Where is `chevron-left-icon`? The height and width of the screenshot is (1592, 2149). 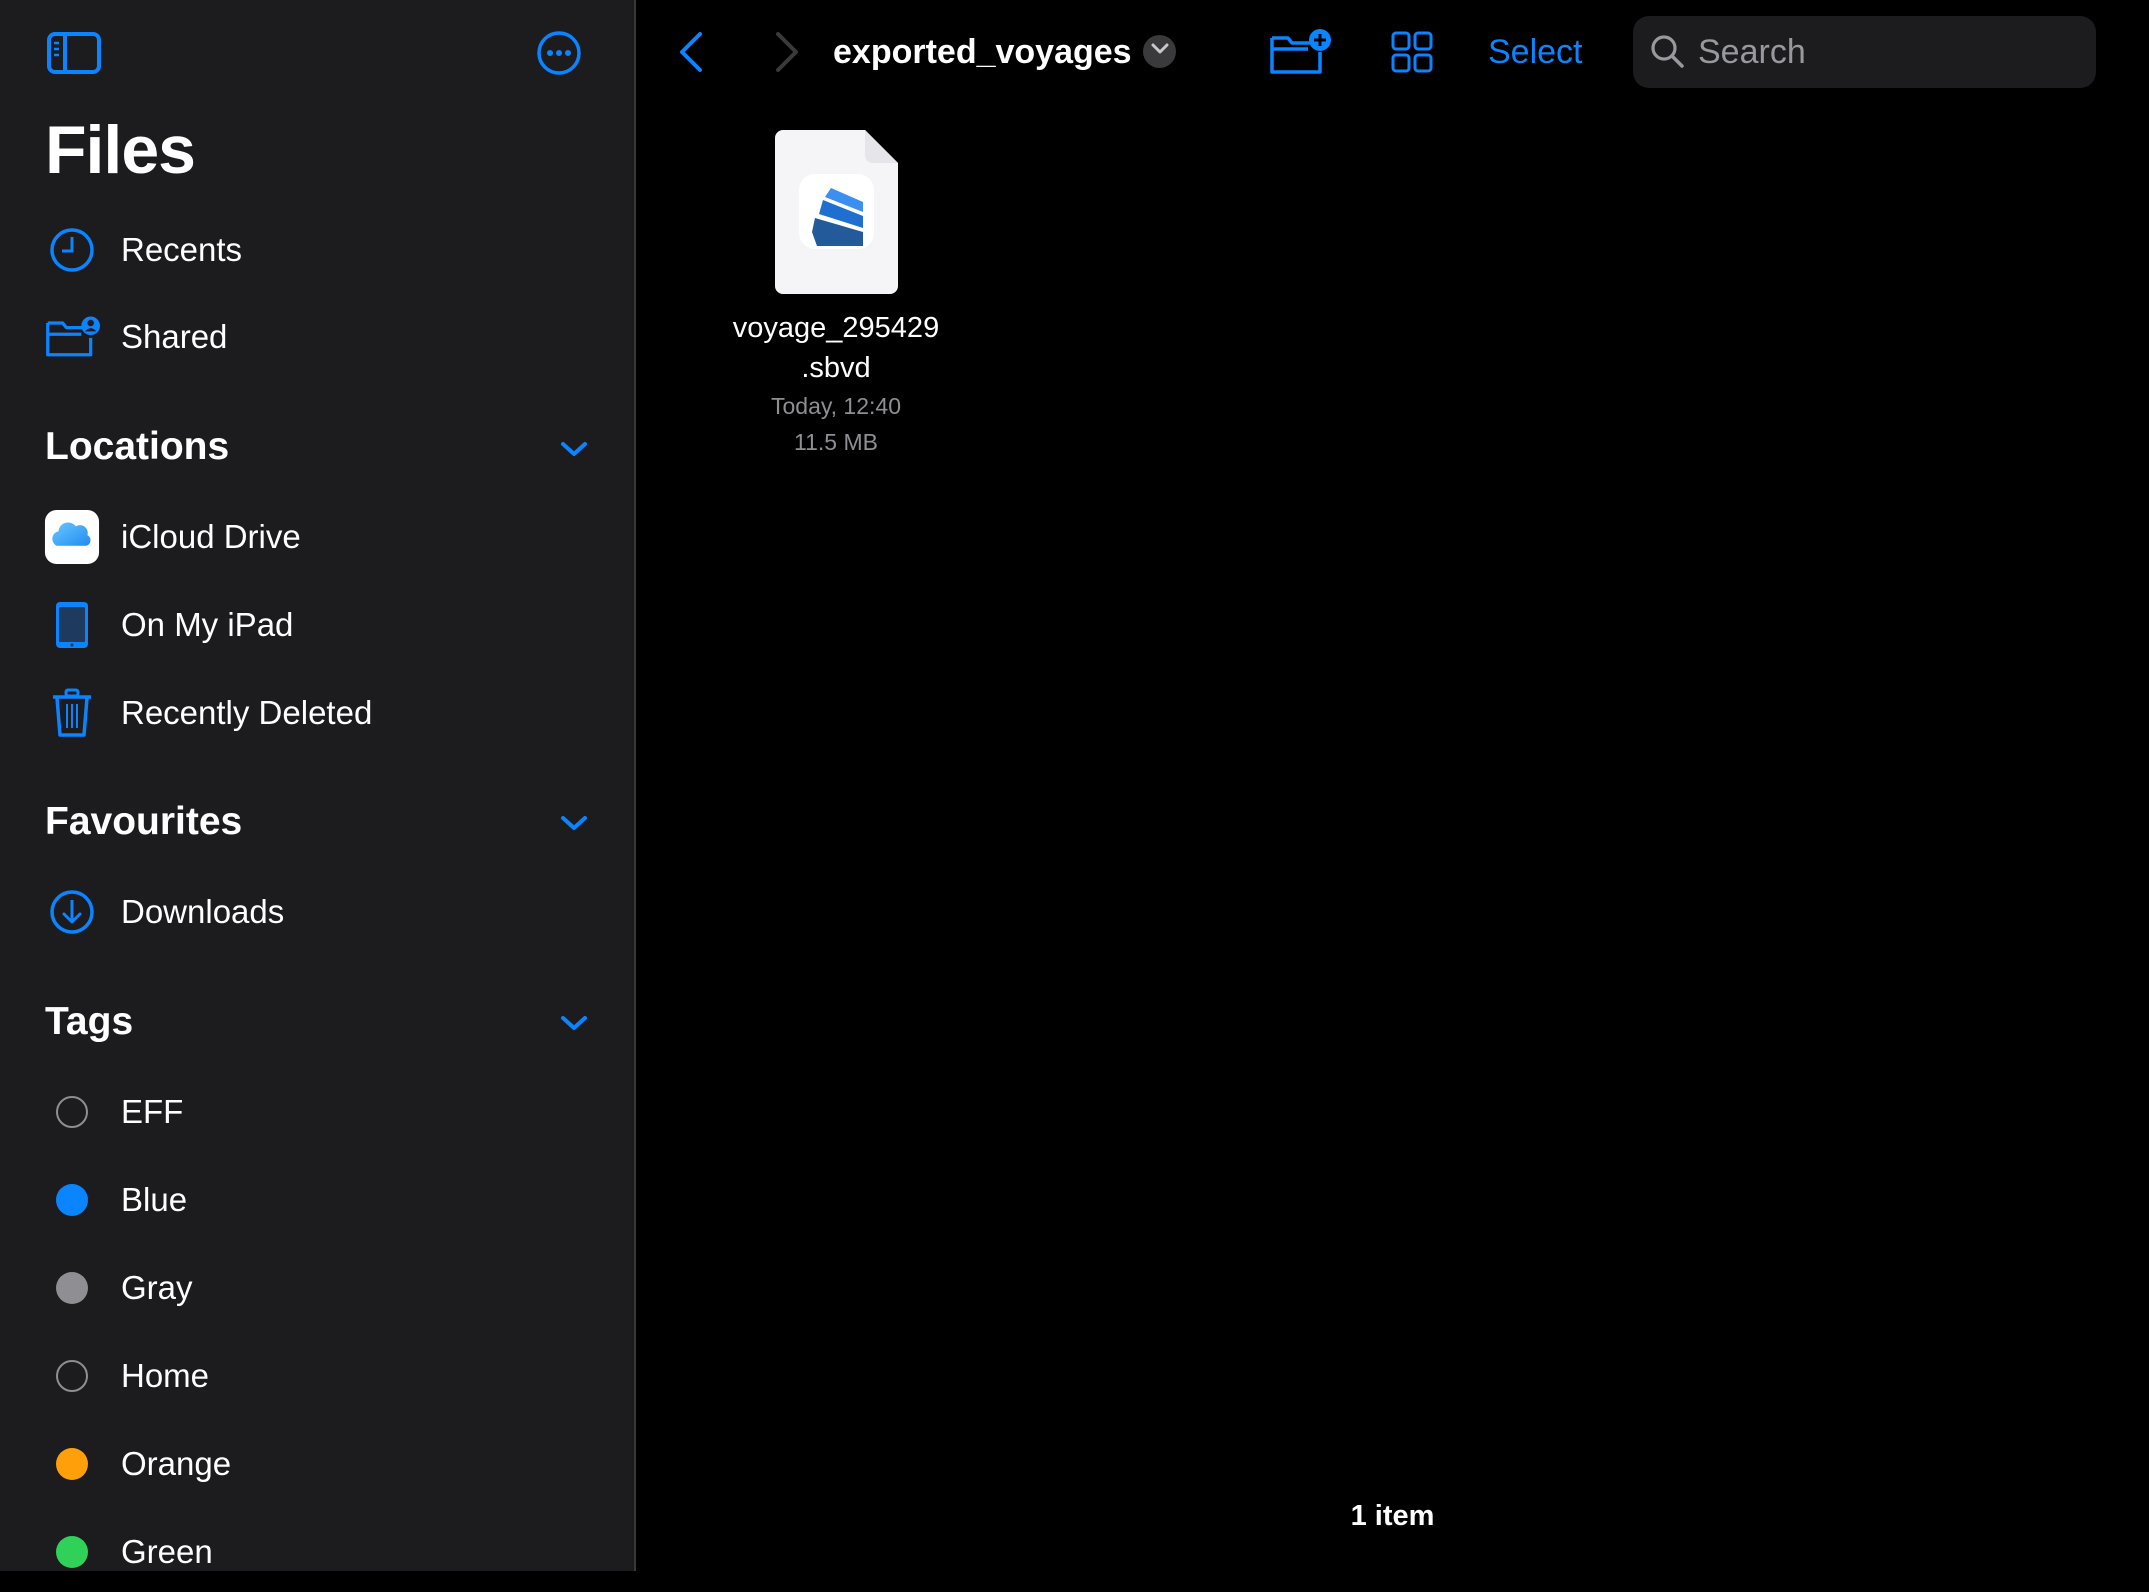
chevron-left-icon is located at coordinates (691, 55).